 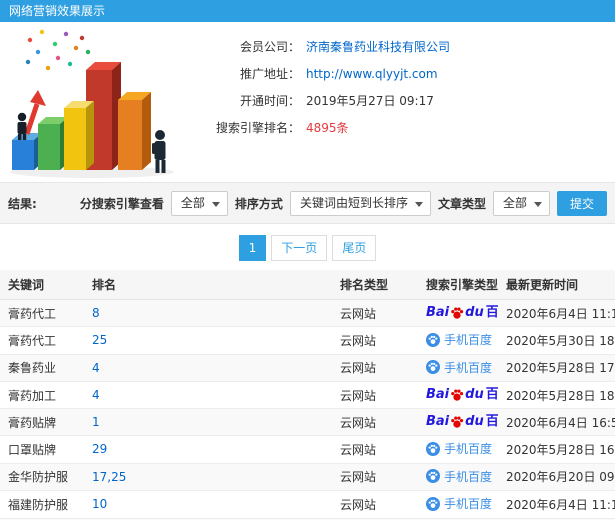 What do you see at coordinates (556, 504) in the screenshot?
I see `update-time-cell: 2020年6月4日 11:10` at bounding box center [556, 504].